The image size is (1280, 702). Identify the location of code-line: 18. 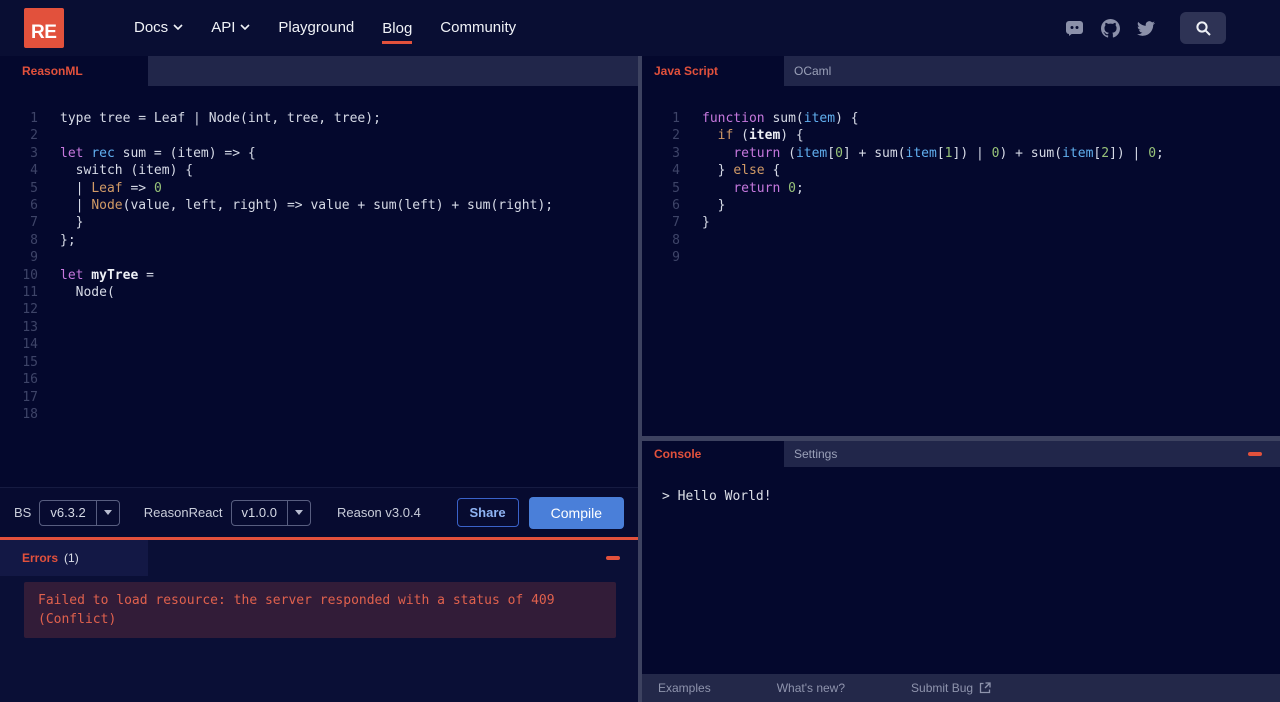
(319, 414).